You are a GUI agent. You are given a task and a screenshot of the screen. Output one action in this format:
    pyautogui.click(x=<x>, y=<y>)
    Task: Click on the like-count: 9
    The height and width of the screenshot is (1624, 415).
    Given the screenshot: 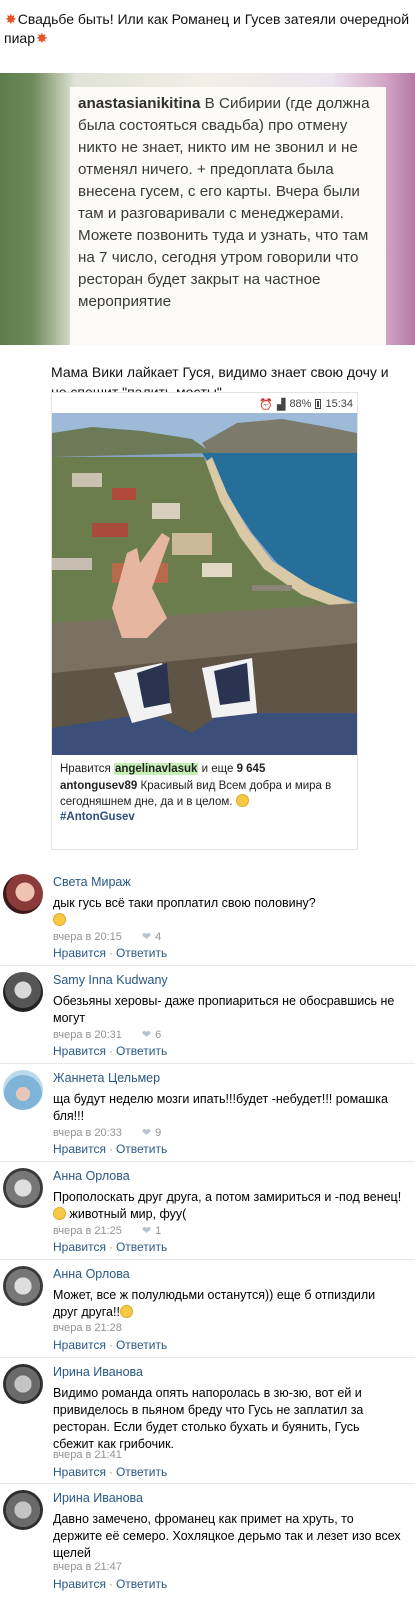 What is the action you would take?
    pyautogui.click(x=158, y=1132)
    